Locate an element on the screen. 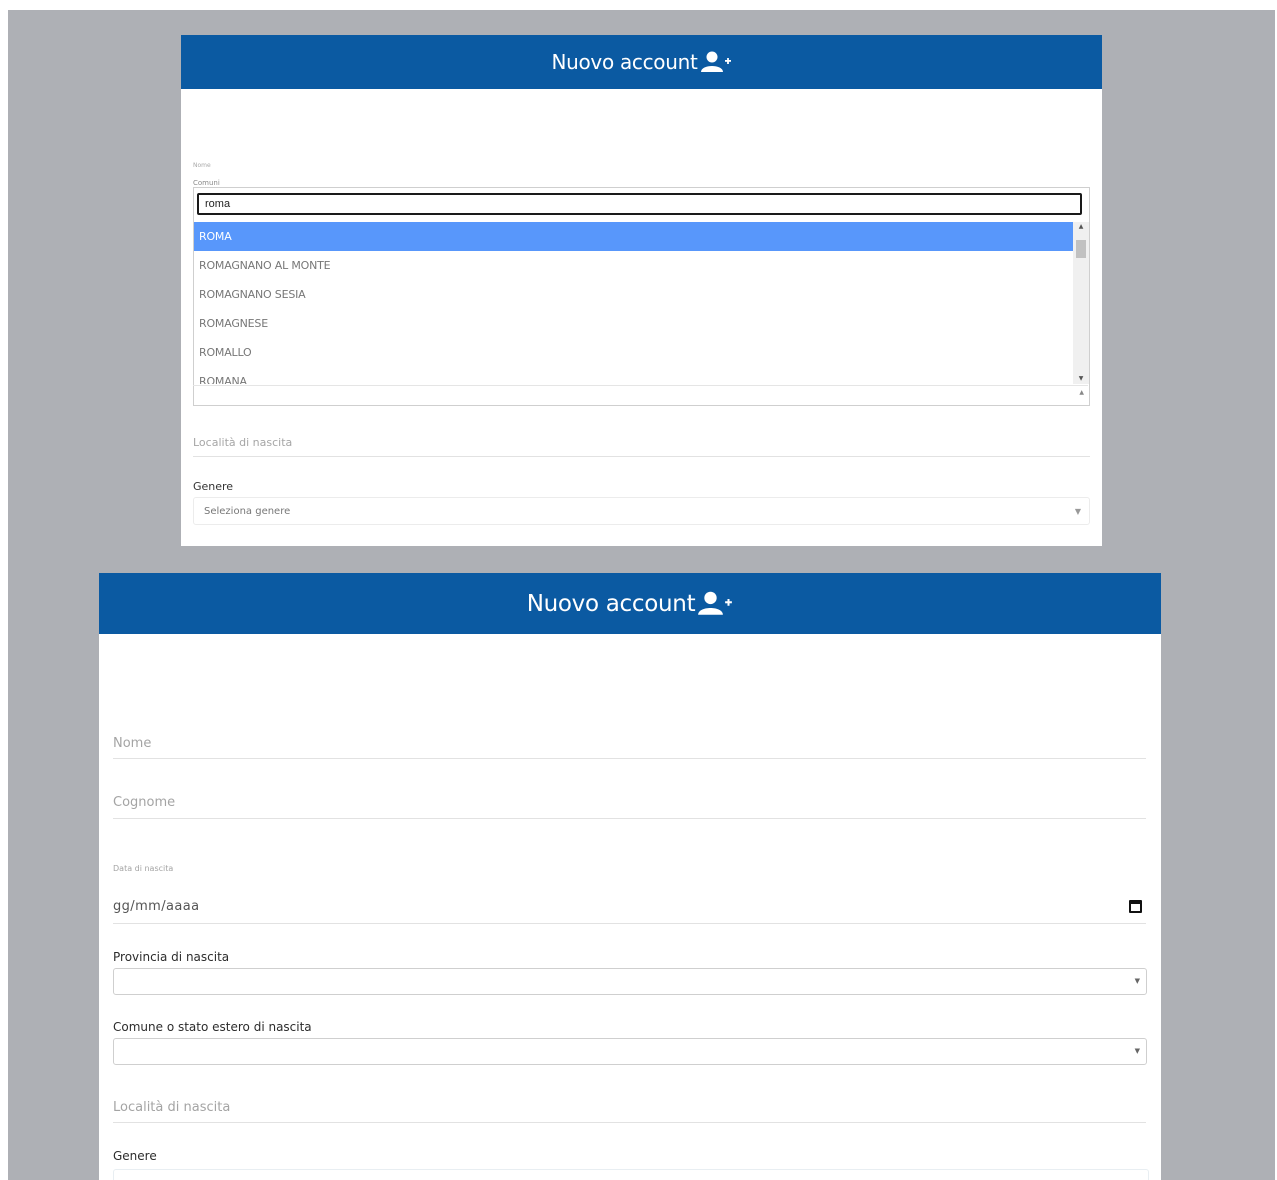 This screenshot has height=1180, width=1277. scrollbar-thumb is located at coordinates (1081, 249).